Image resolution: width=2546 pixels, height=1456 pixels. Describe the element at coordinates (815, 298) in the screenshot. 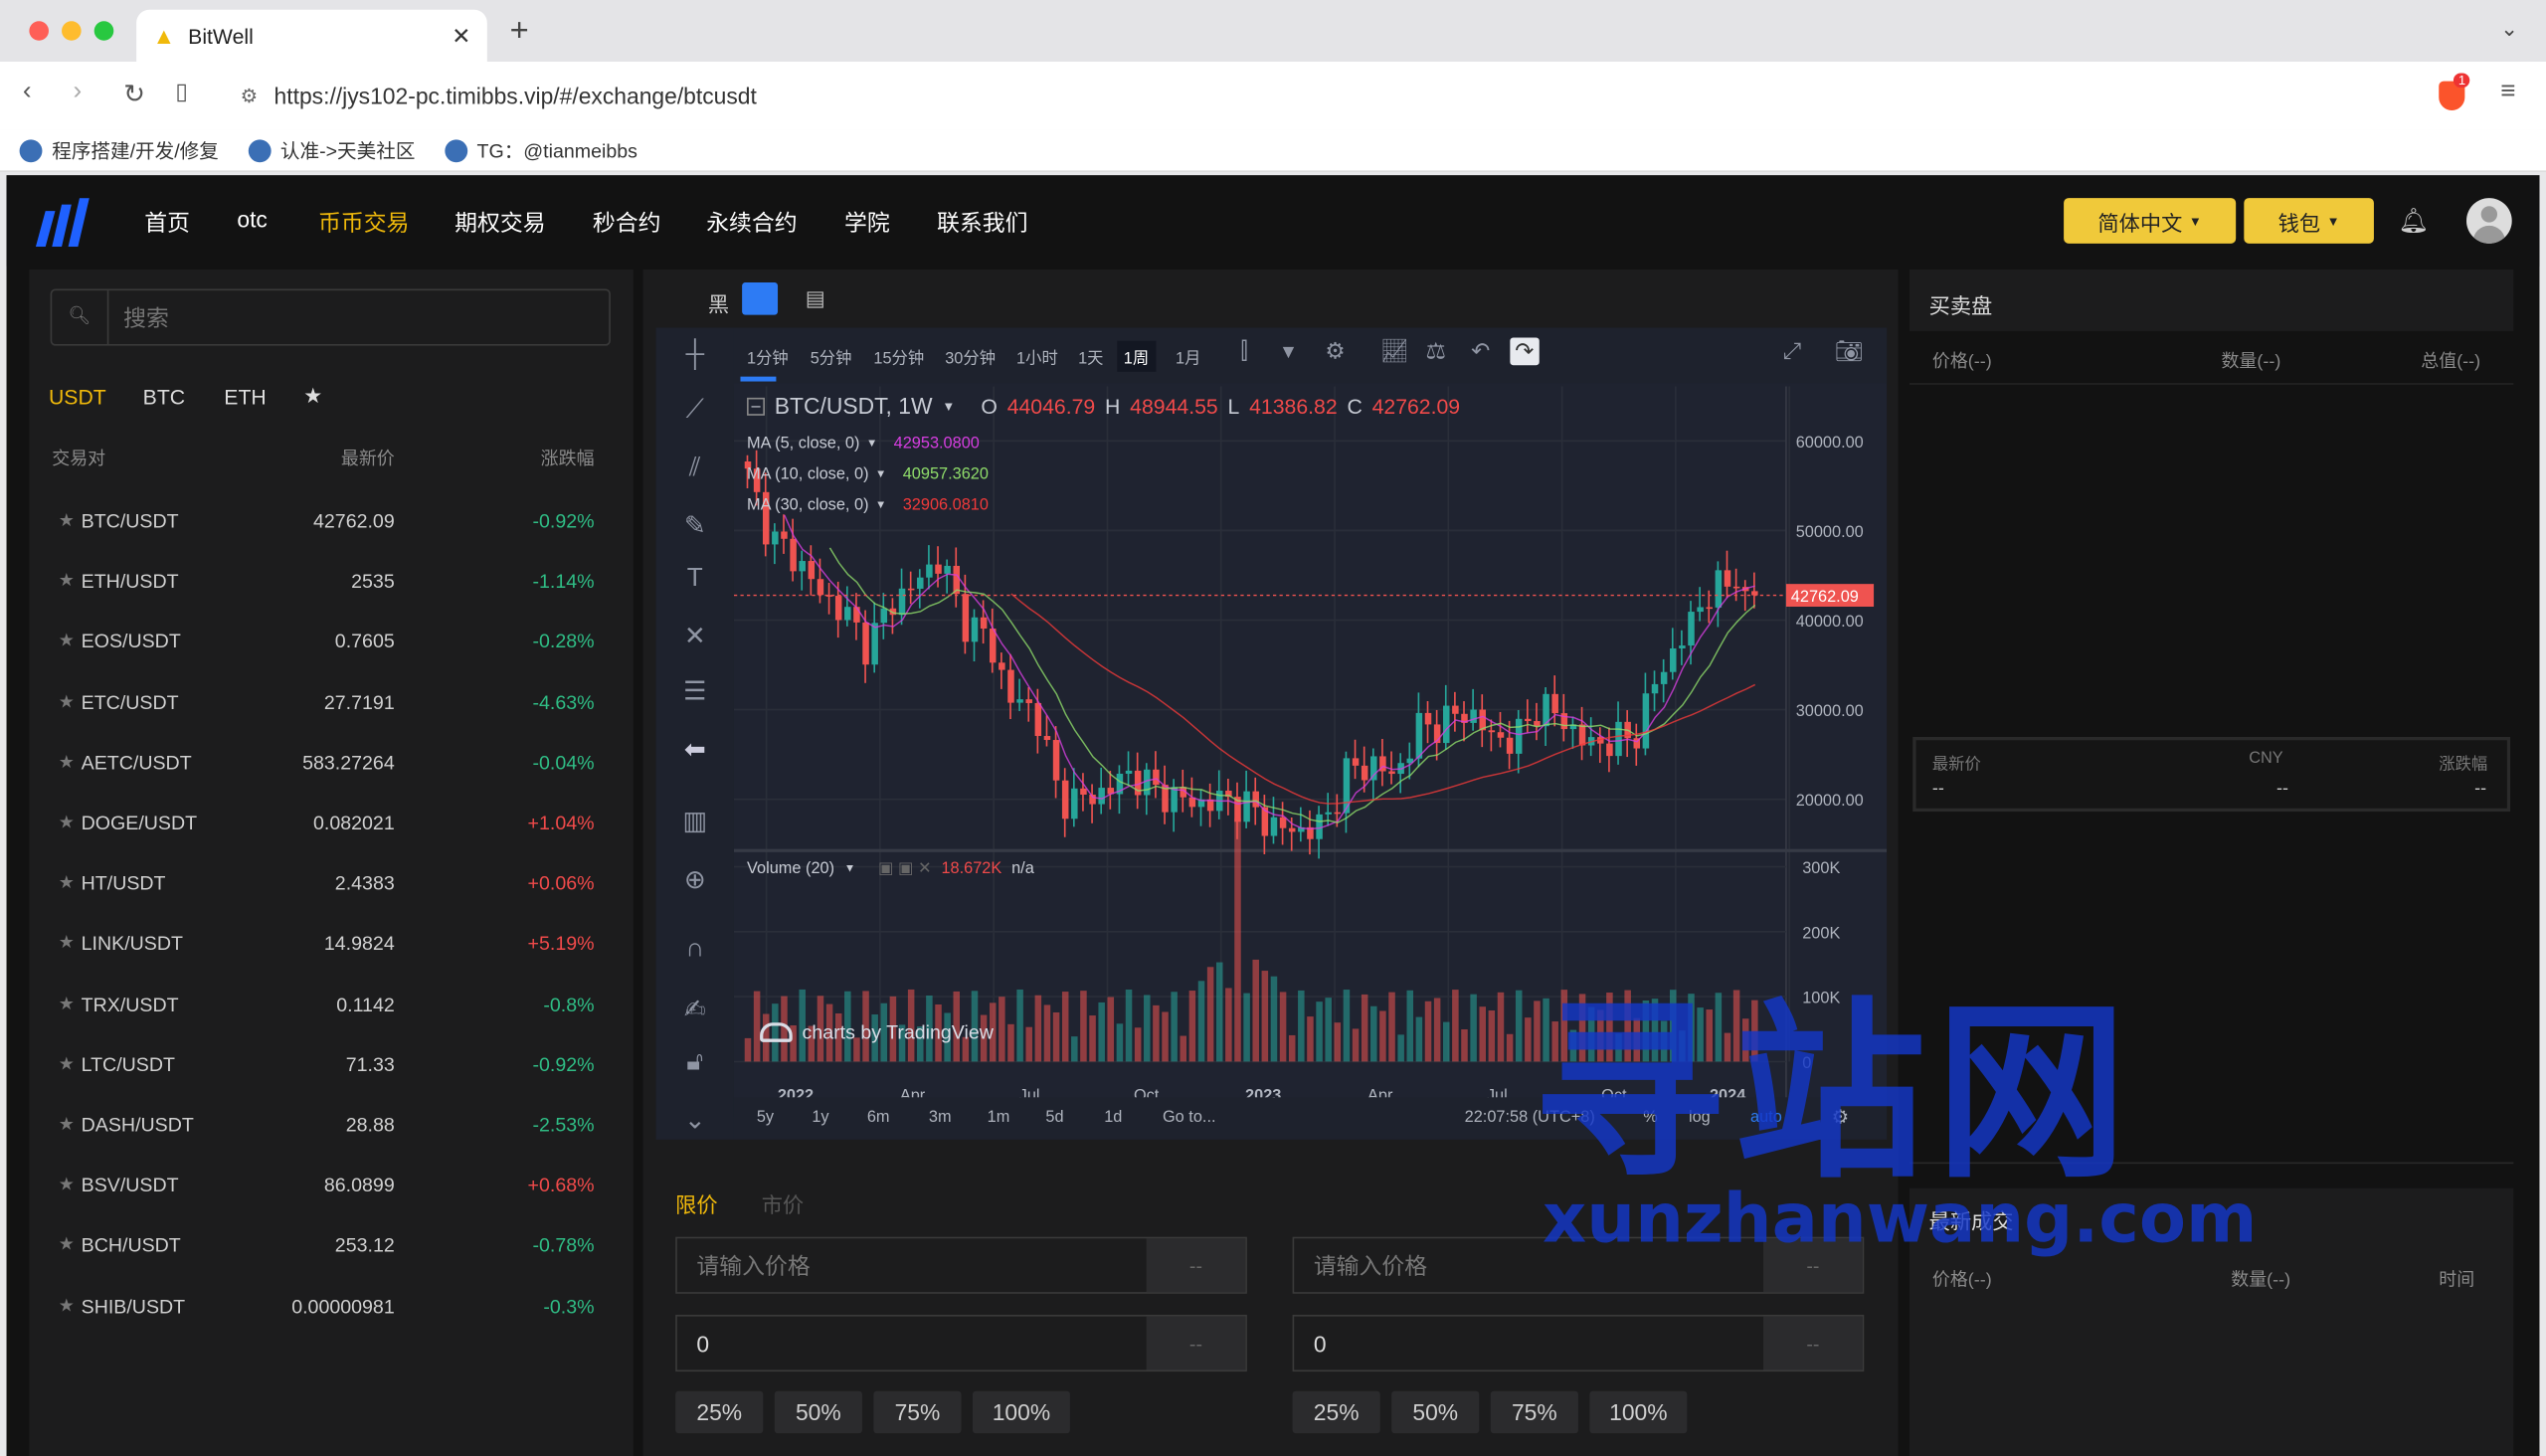

I see `notes-icon: ▤` at that location.